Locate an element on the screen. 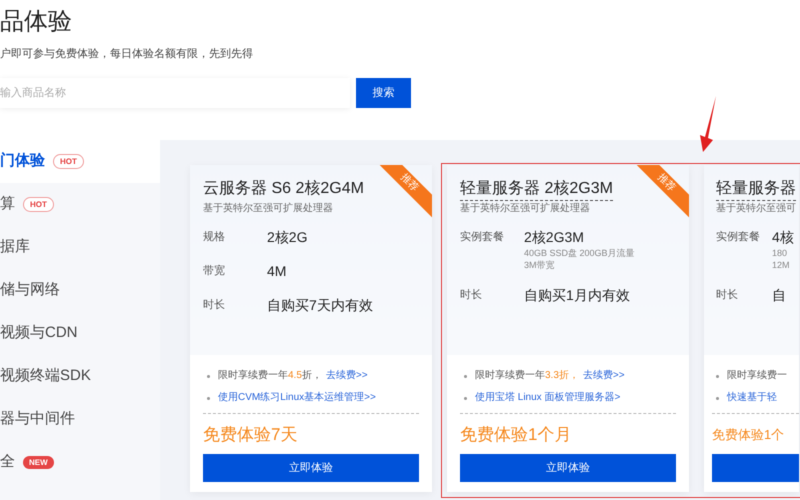  spec-value: 2核2G is located at coordinates (287, 237).